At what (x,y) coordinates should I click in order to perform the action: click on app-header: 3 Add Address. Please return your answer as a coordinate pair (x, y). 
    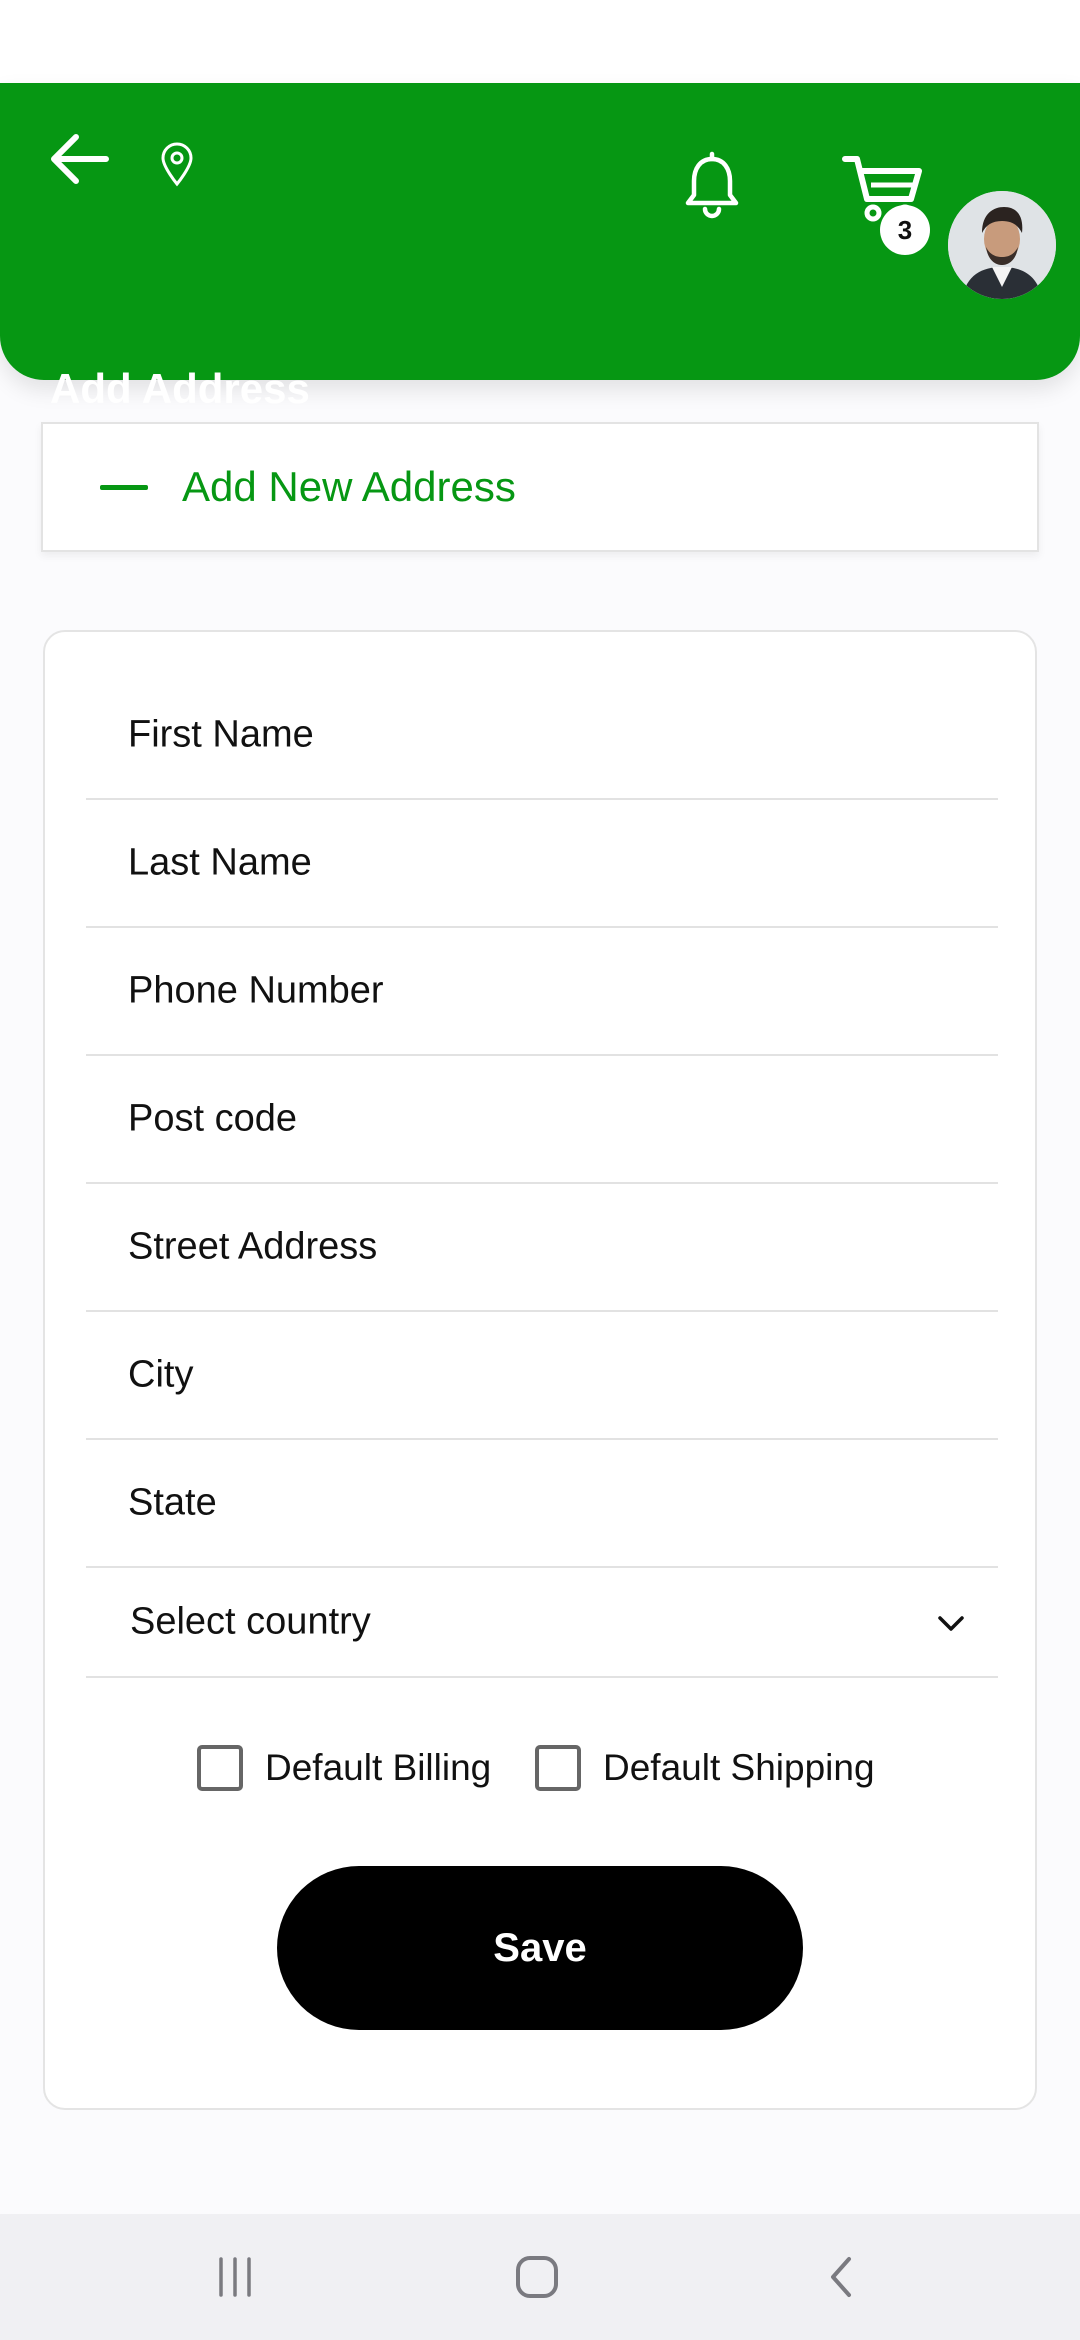
    Looking at the image, I should click on (540, 247).